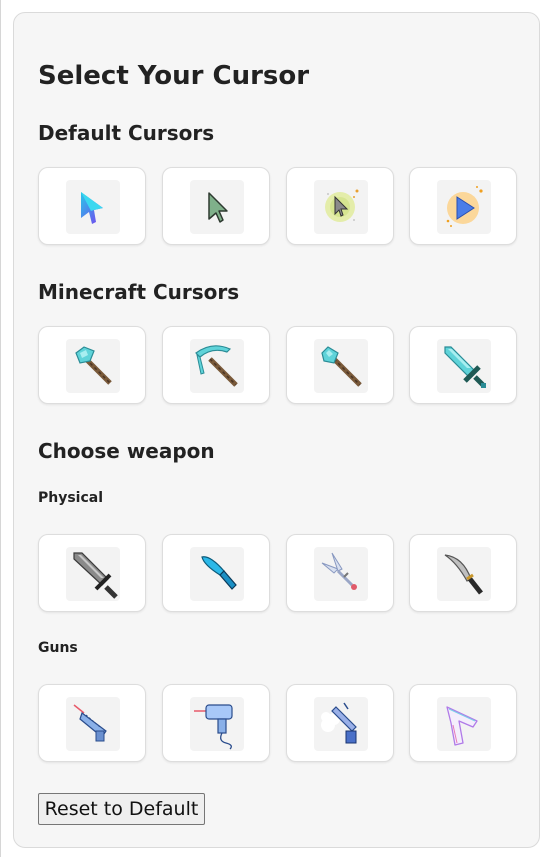 This screenshot has height=857, width=552. What do you see at coordinates (278, 724) in the screenshot?
I see `guns-row` at bounding box center [278, 724].